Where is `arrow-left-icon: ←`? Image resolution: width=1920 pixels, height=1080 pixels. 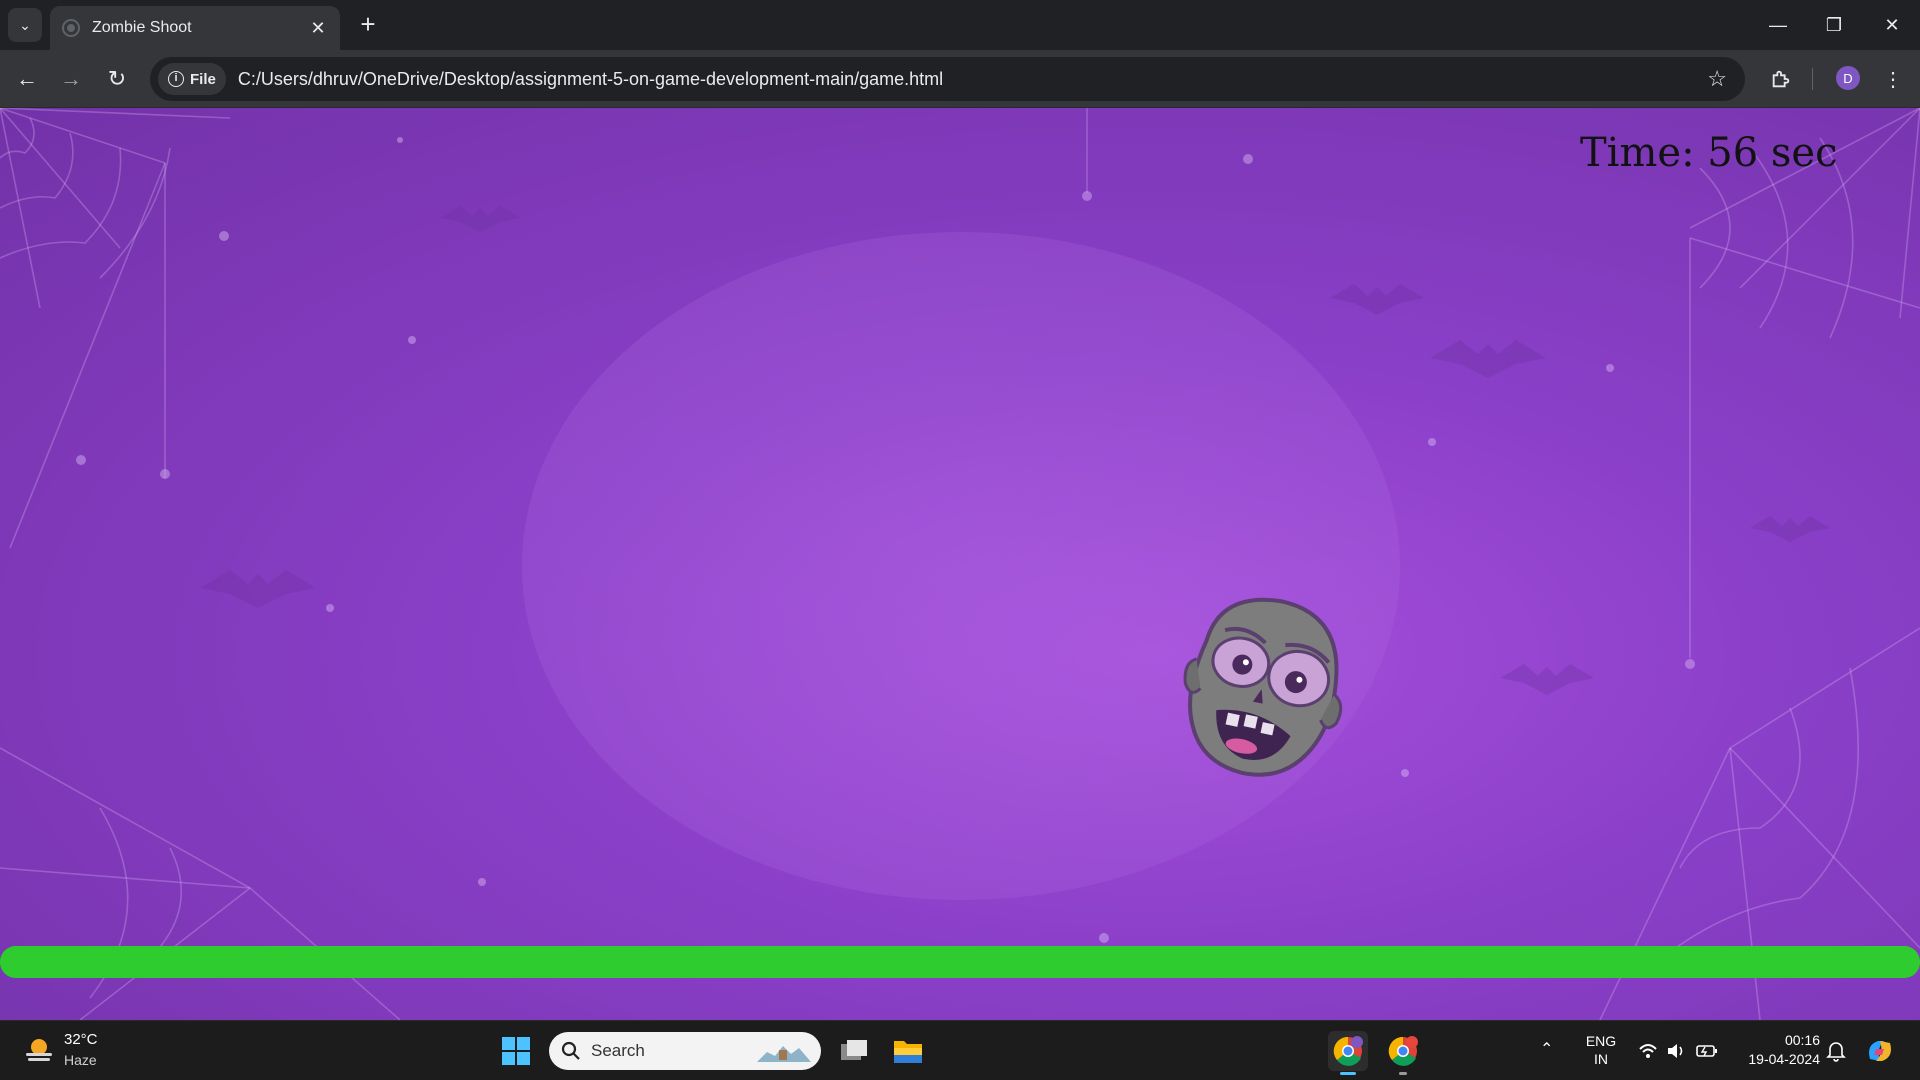
arrow-left-icon: ← is located at coordinates (27, 78).